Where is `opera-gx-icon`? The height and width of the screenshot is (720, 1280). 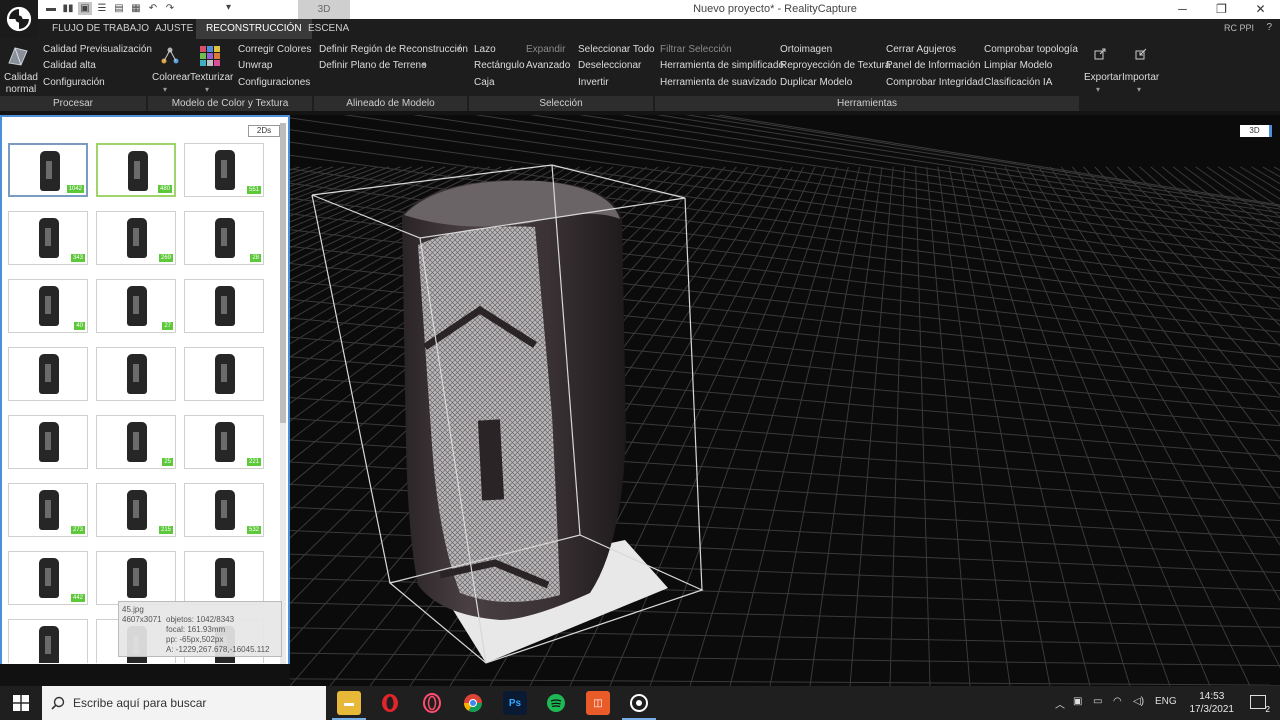
opera-gx-icon is located at coordinates (432, 703).